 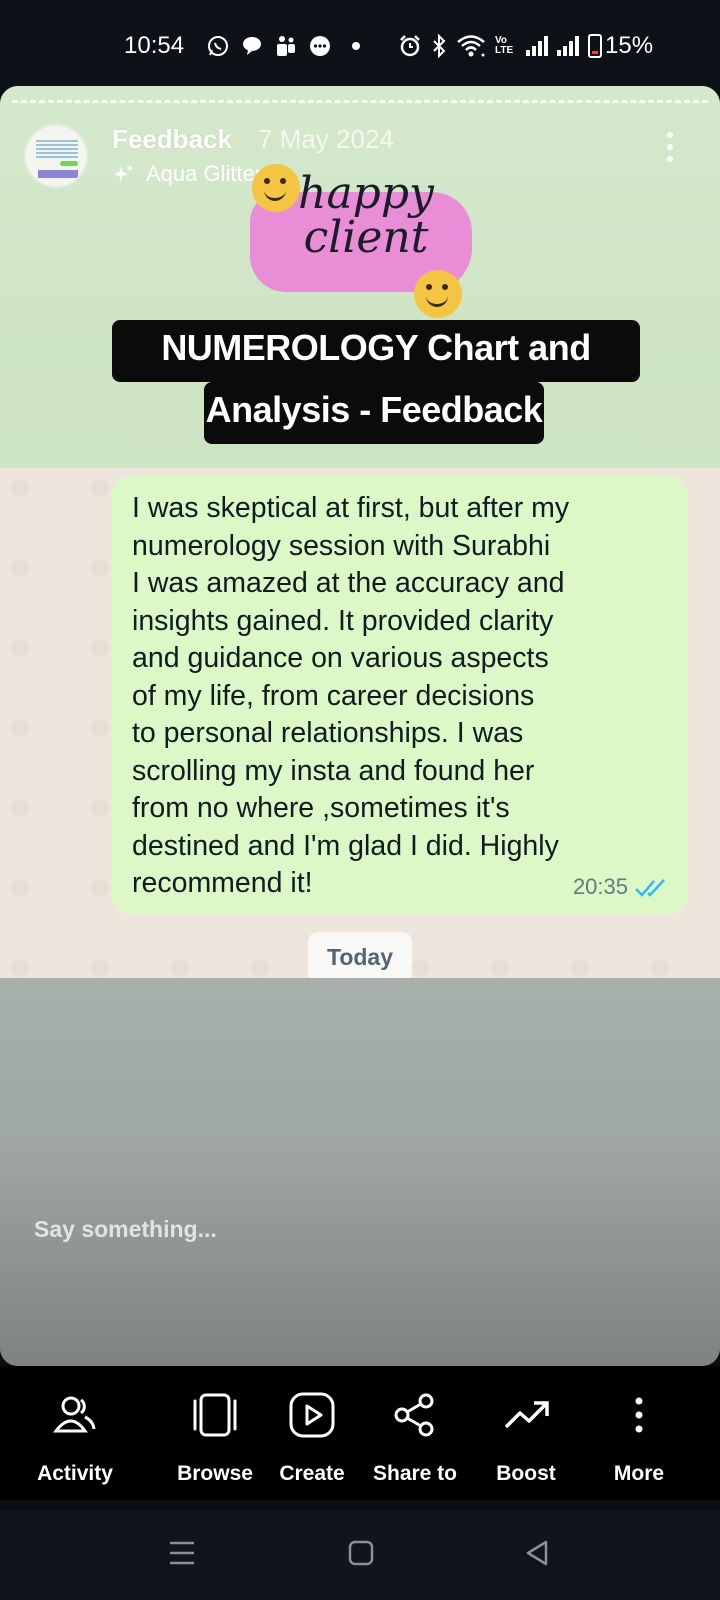 What do you see at coordinates (376, 372) in the screenshot?
I see `story-title-line-1: NUMEROLOGY Chart and Mobile` at bounding box center [376, 372].